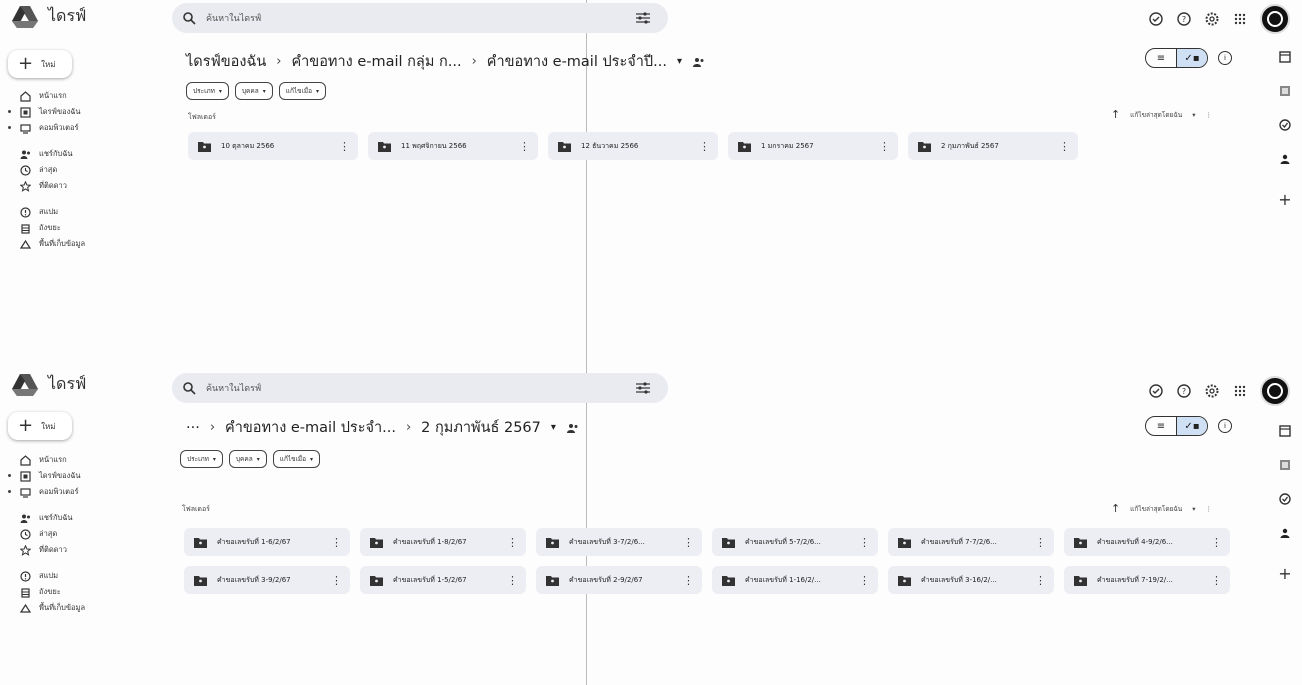  What do you see at coordinates (481, 427) in the screenshot?
I see `breadcrumb-current: 2 กุมภาพันธ์ 2567` at bounding box center [481, 427].